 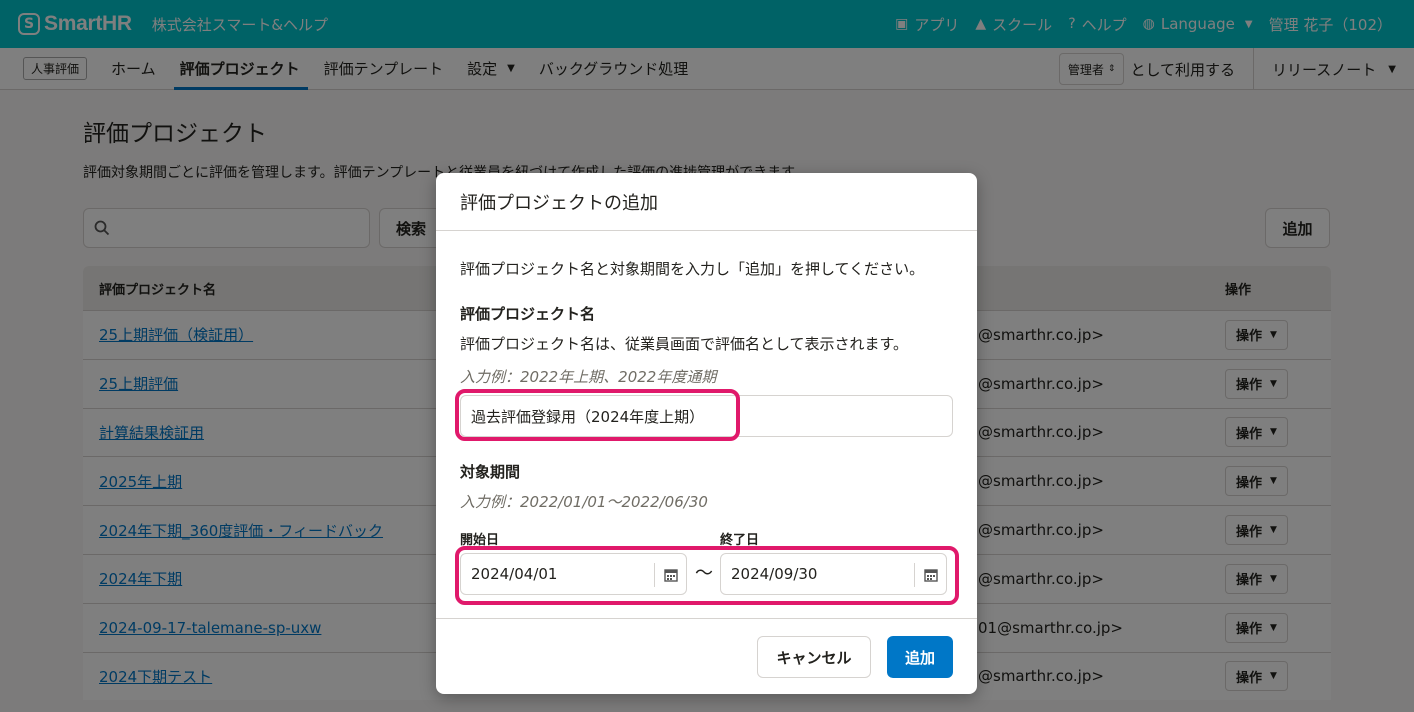 What do you see at coordinates (584, 502) in the screenshot?
I see `period-example: 入力例：2022/01/01〜2022/06/30` at bounding box center [584, 502].